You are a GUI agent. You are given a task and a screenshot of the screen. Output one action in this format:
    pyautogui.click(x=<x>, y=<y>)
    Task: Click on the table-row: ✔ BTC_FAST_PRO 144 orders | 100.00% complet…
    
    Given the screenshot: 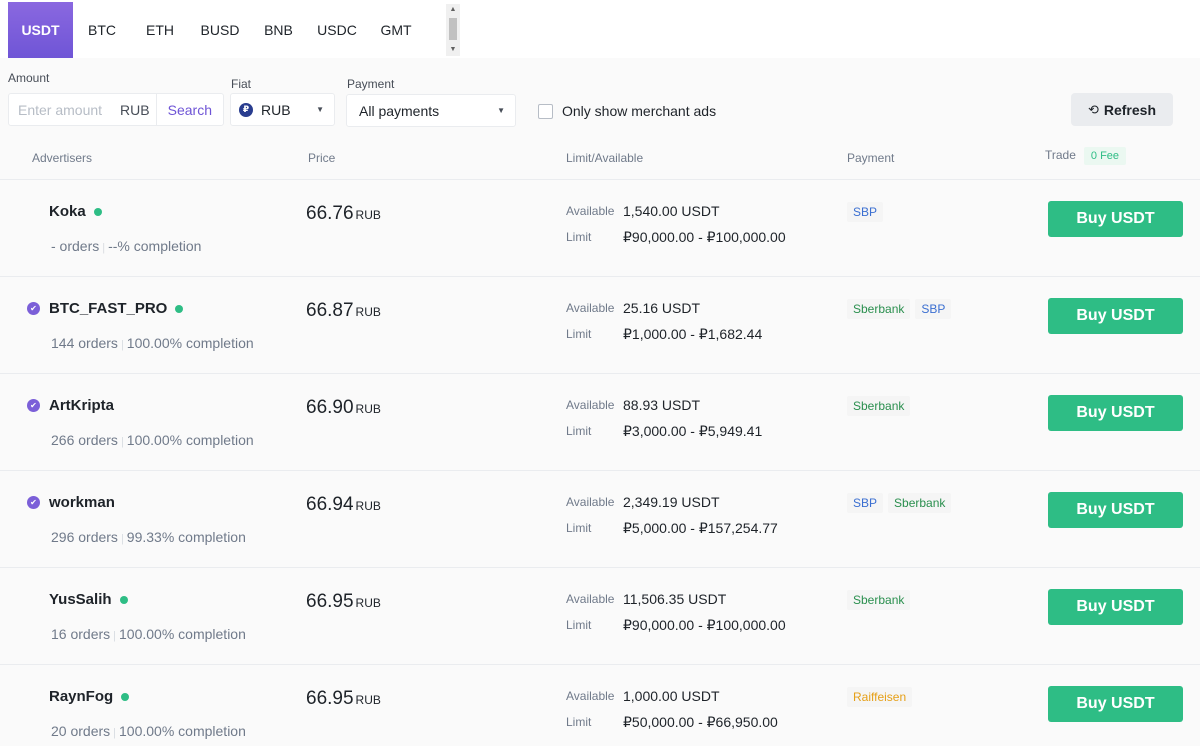 What is the action you would take?
    pyautogui.click(x=600, y=324)
    